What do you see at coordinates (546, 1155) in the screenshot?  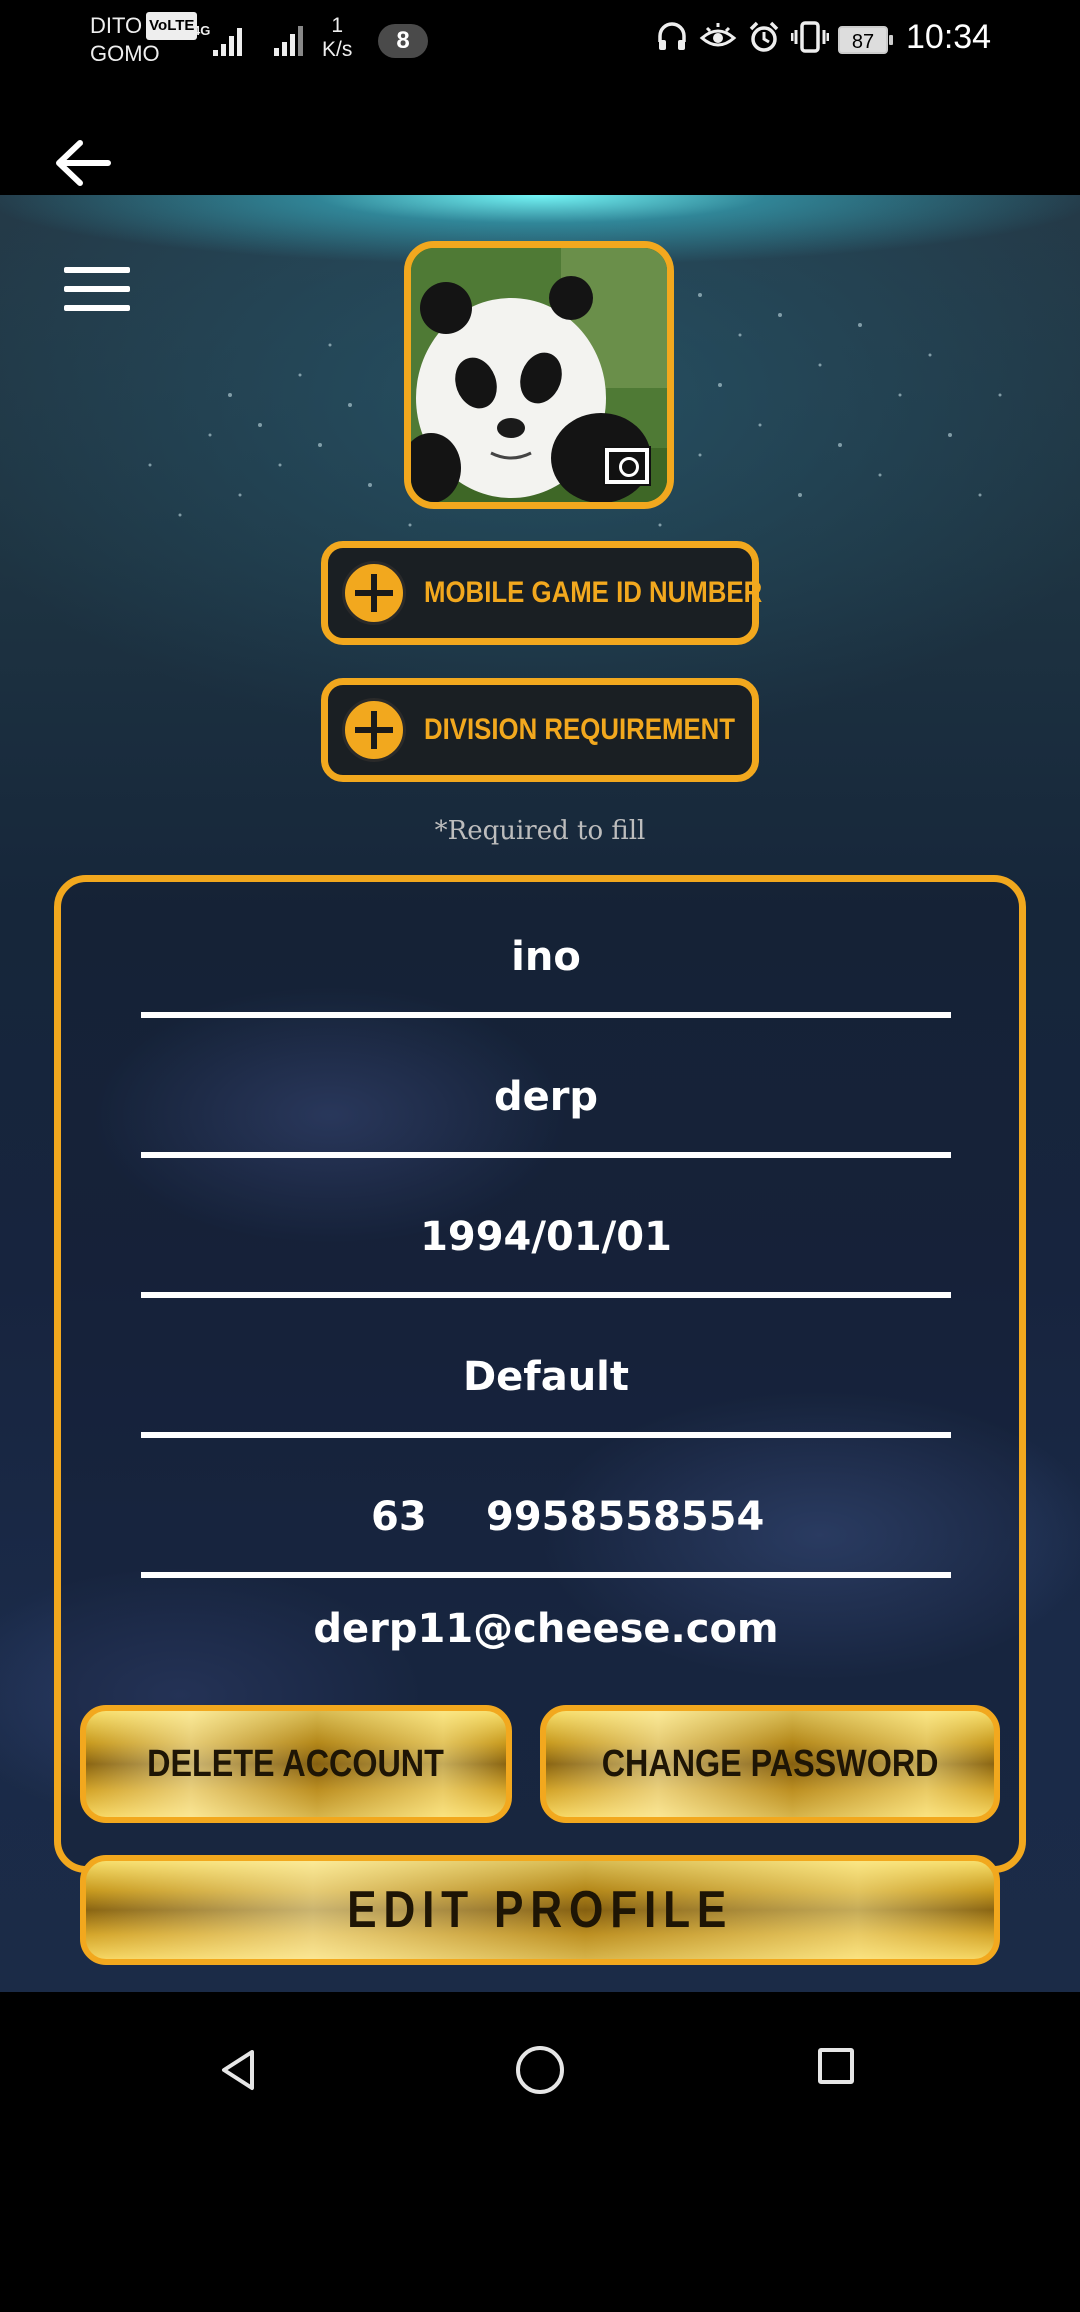 I see `last-name-underline` at bounding box center [546, 1155].